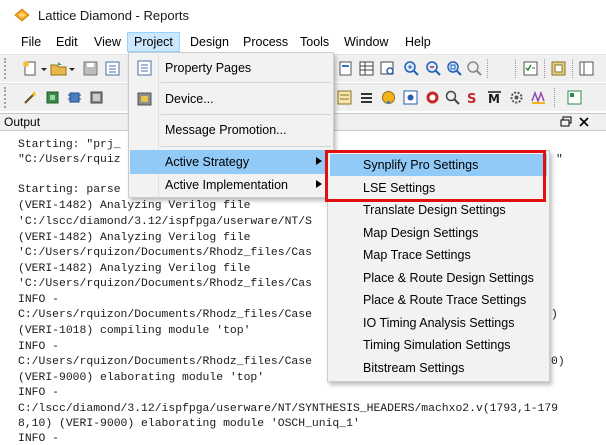 This screenshot has width=606, height=445. I want to click on submenu-item-translate-design-settings: Translate Design Settings, so click(438, 210).